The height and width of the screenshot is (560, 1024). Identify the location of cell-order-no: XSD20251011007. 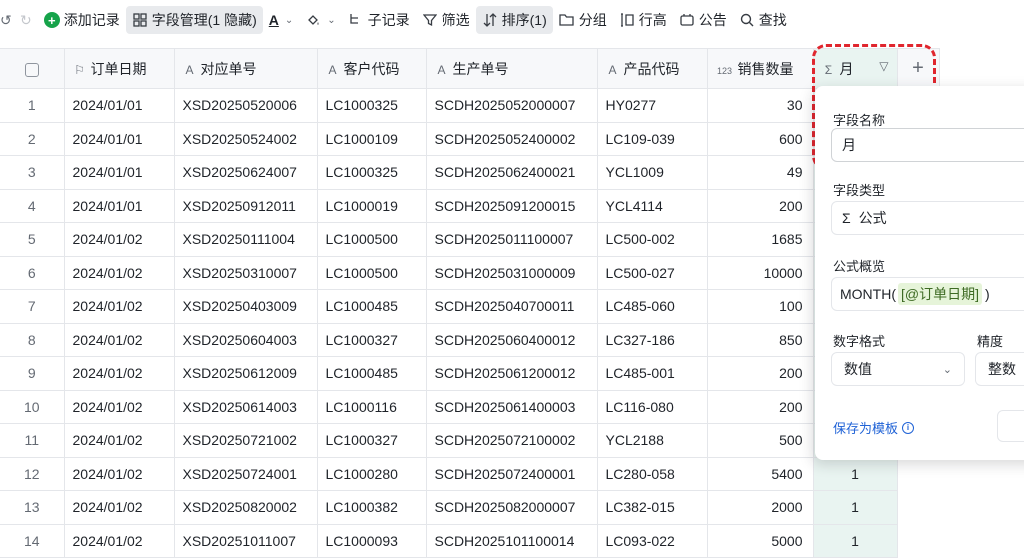
(246, 541).